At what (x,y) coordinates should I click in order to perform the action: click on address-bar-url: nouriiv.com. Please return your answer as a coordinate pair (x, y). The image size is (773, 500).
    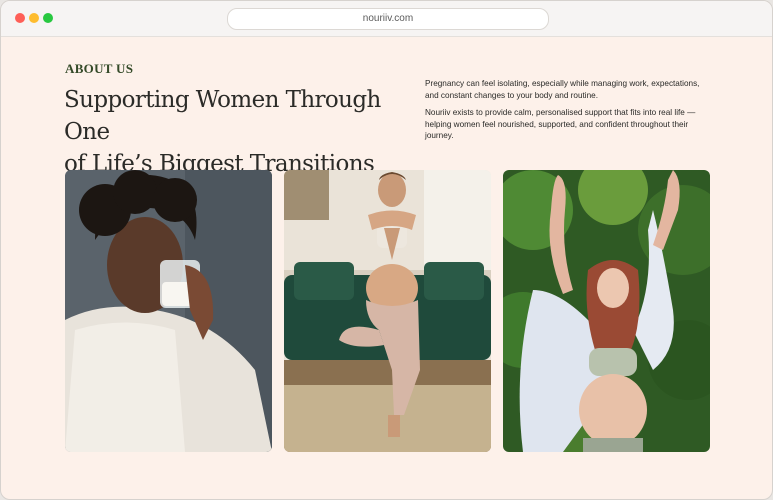
    Looking at the image, I should click on (388, 18).